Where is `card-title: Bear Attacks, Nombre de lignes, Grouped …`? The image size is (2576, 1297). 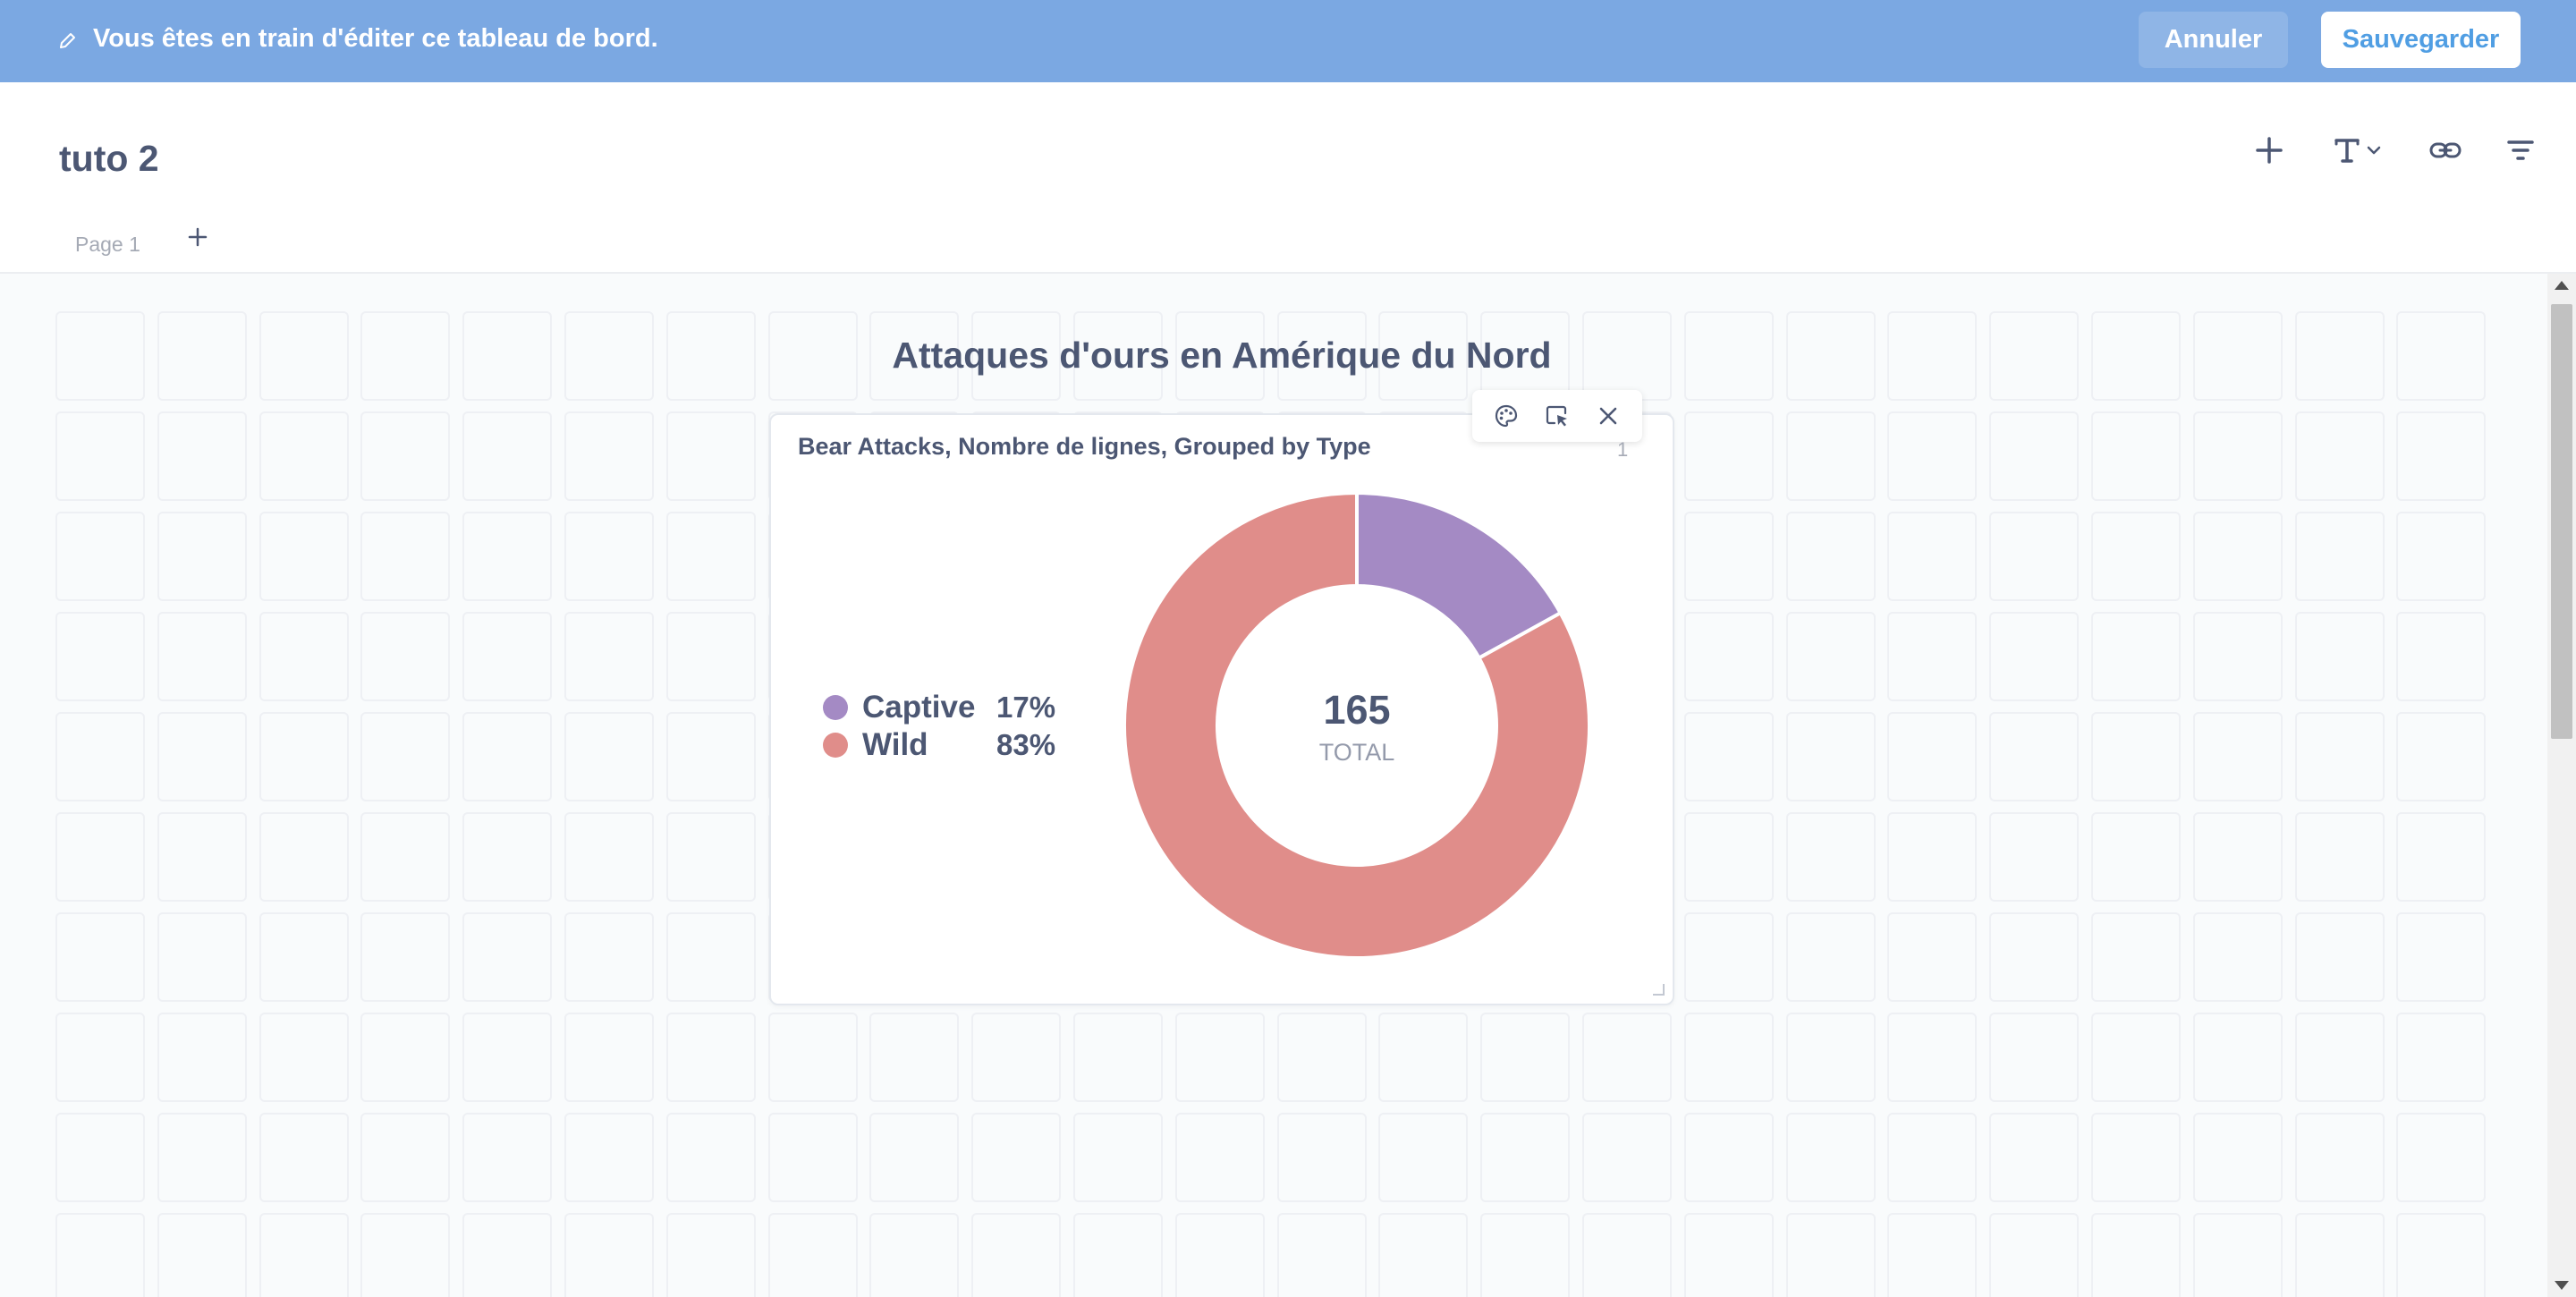 card-title: Bear Attacks, Nombre de lignes, Grouped … is located at coordinates (1084, 447).